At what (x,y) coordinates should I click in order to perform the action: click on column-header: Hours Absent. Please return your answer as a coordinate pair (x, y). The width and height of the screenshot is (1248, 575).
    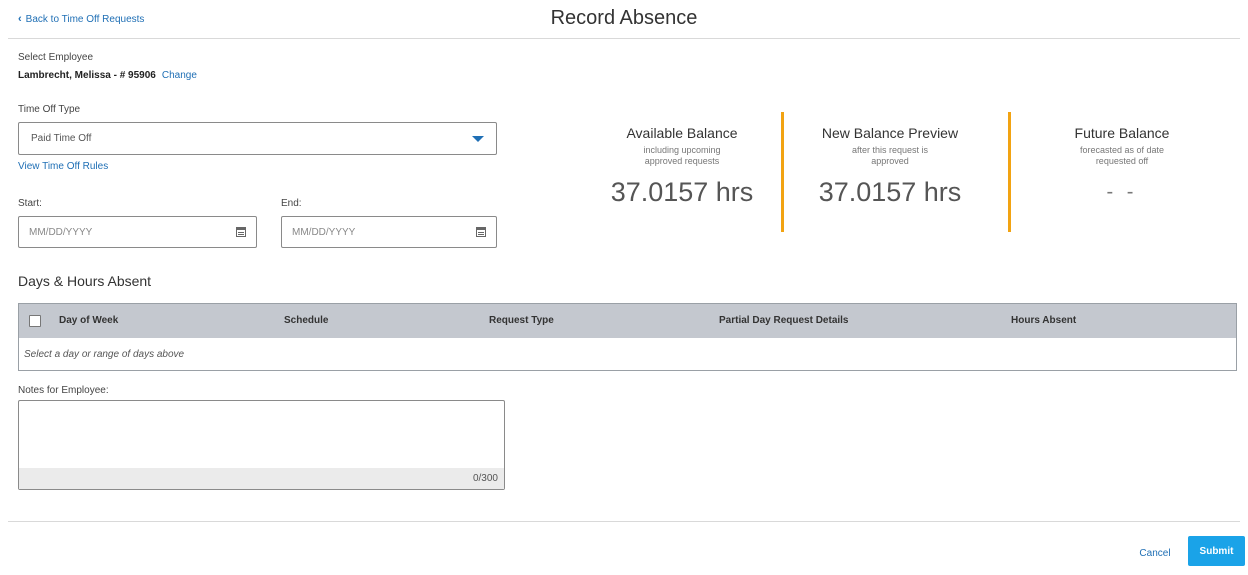
    Looking at the image, I should click on (1043, 320).